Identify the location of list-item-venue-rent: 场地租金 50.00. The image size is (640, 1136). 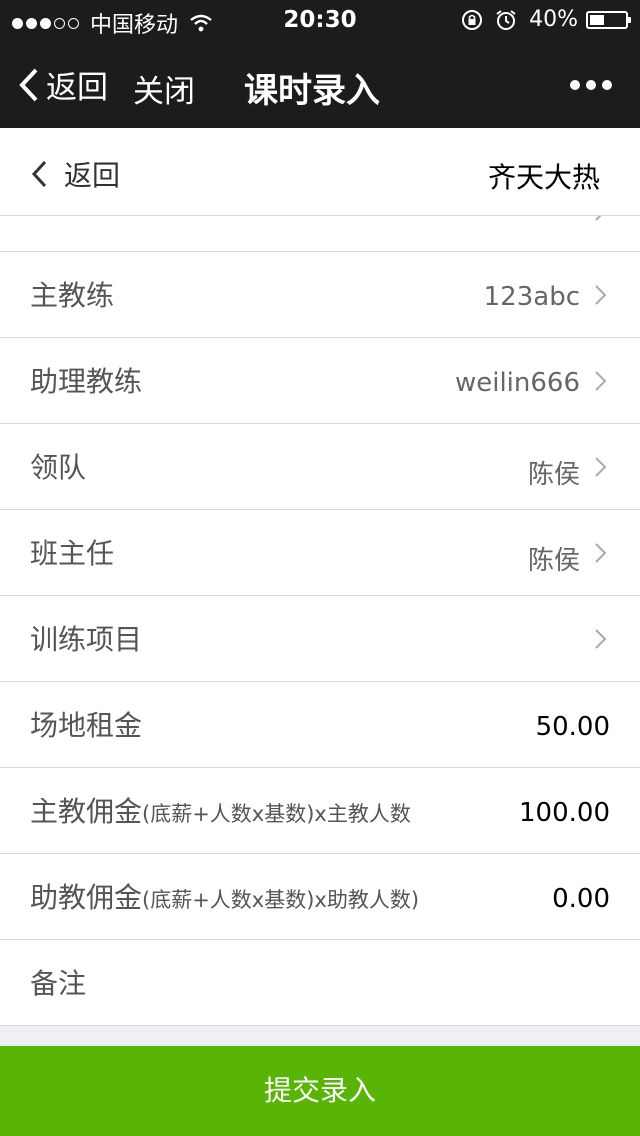
(320, 725).